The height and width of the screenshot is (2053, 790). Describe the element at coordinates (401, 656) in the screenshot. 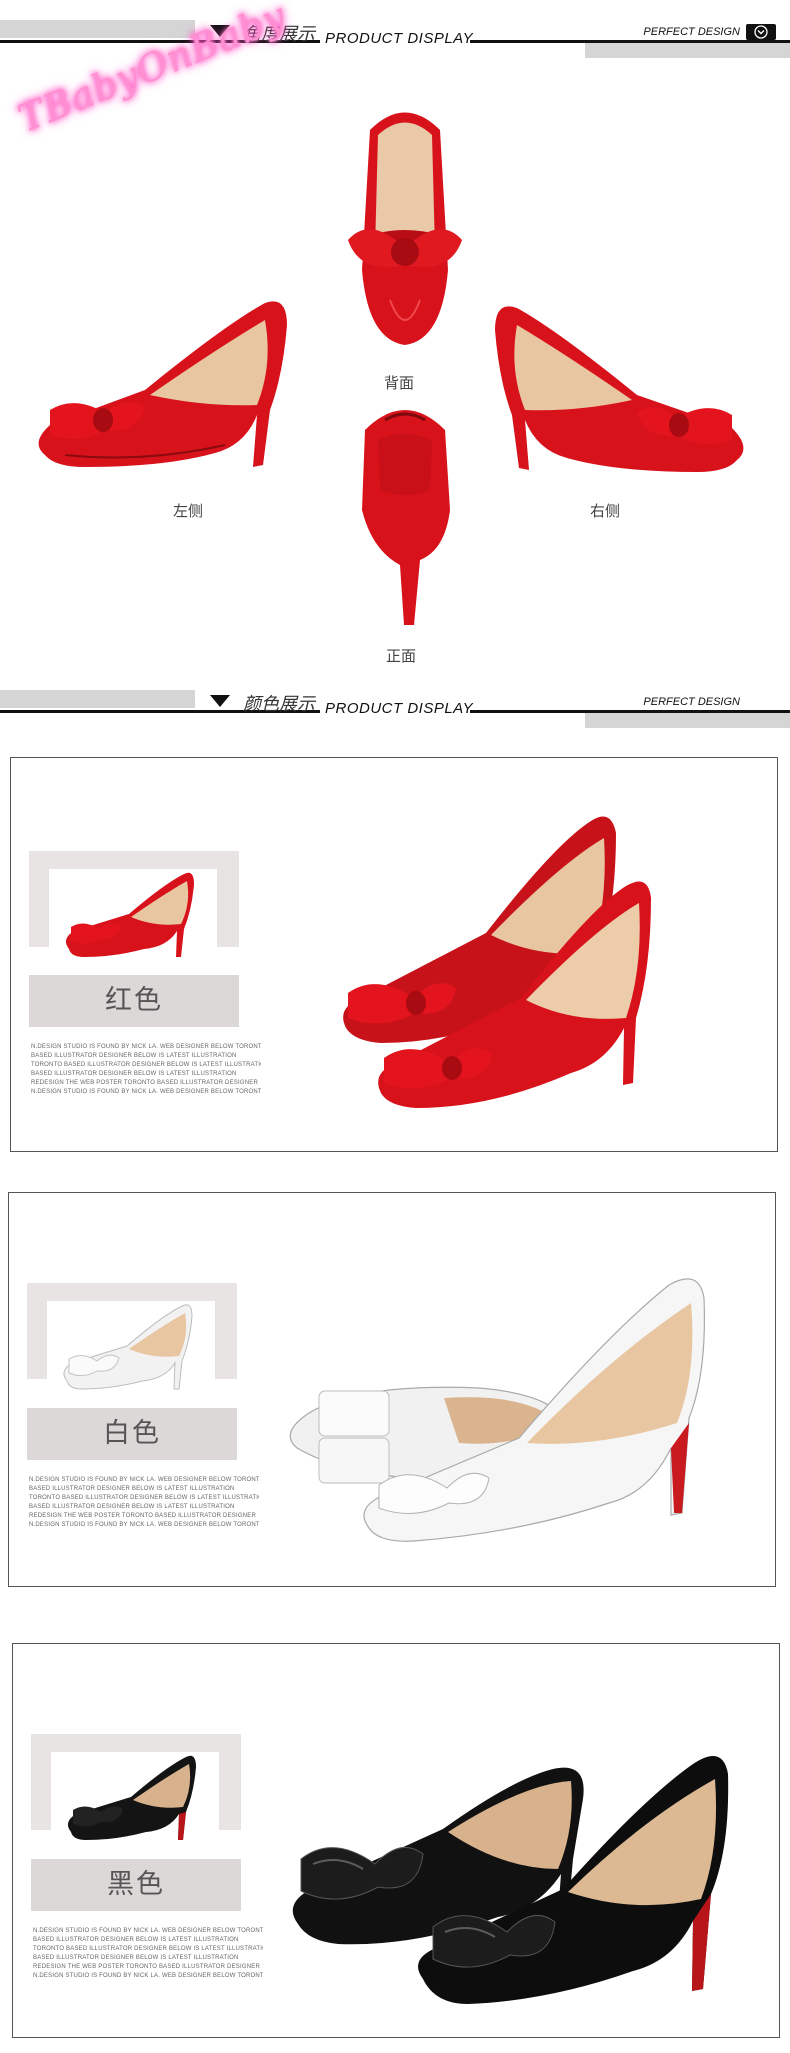

I see `view-label-front: 正面` at that location.